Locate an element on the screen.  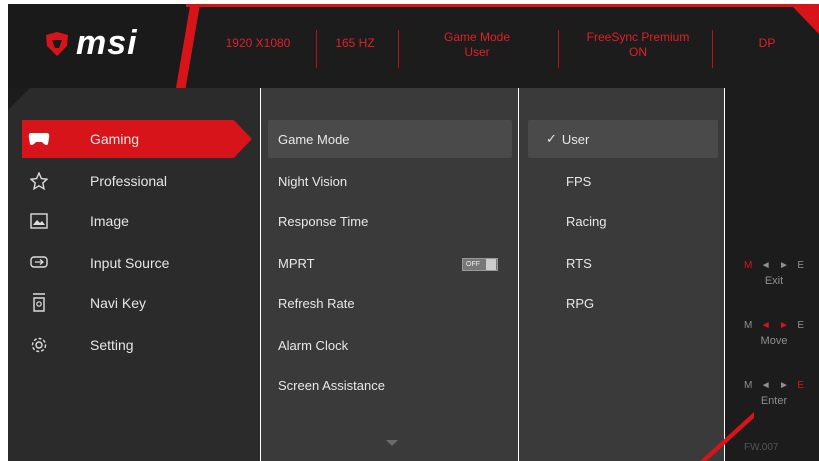
toggle-knob is located at coordinates (491, 264).